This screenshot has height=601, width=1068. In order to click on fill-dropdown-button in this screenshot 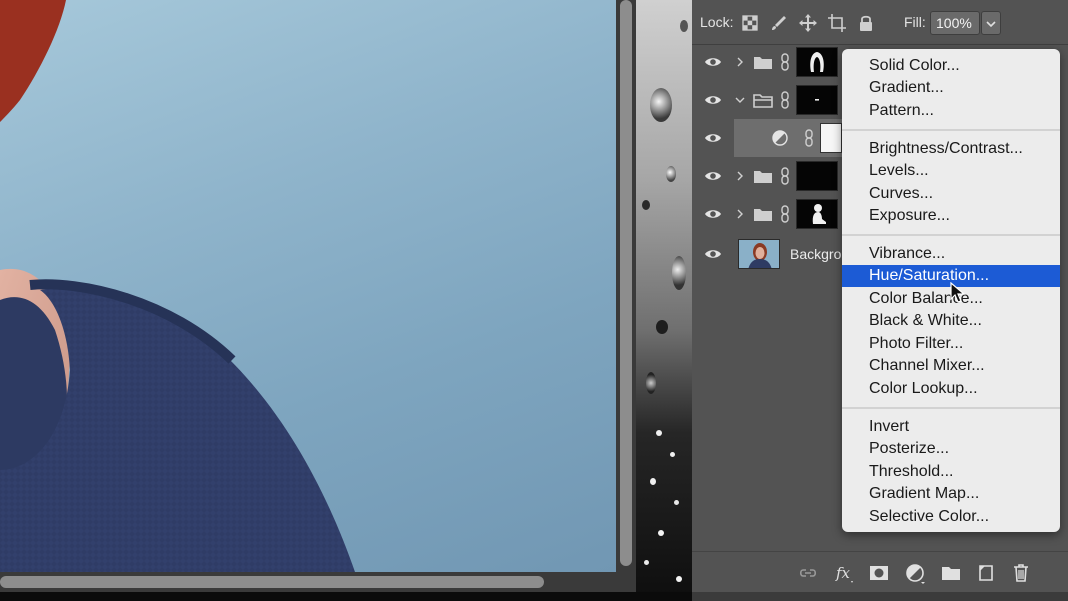, I will do `click(991, 23)`.